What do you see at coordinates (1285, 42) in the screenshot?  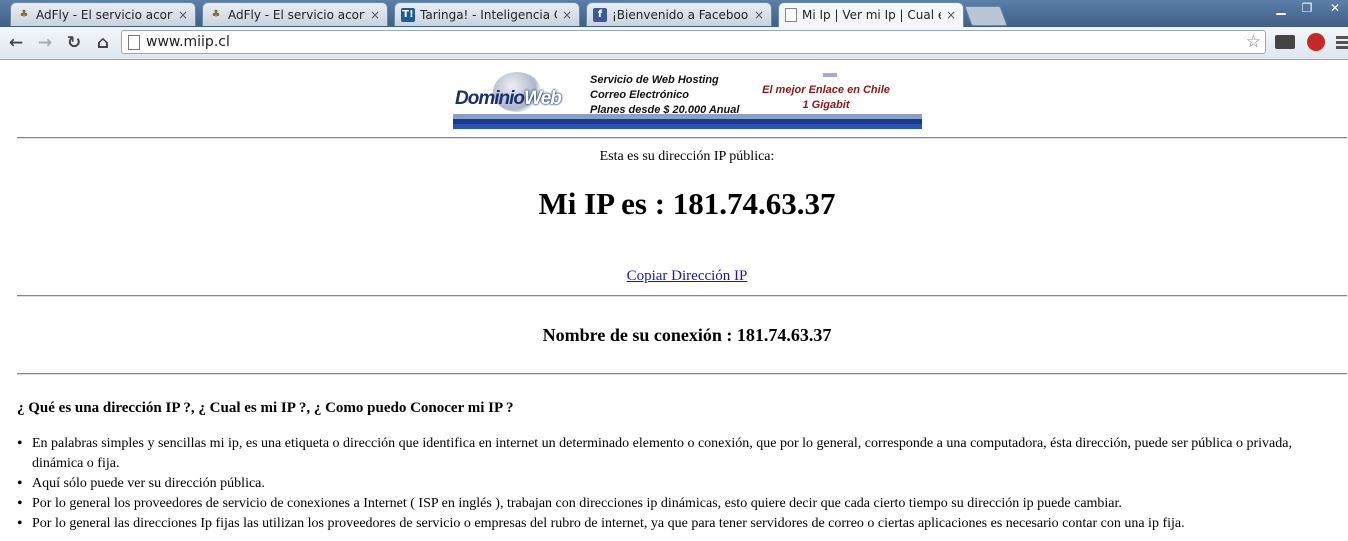 I see `extension-icon` at bounding box center [1285, 42].